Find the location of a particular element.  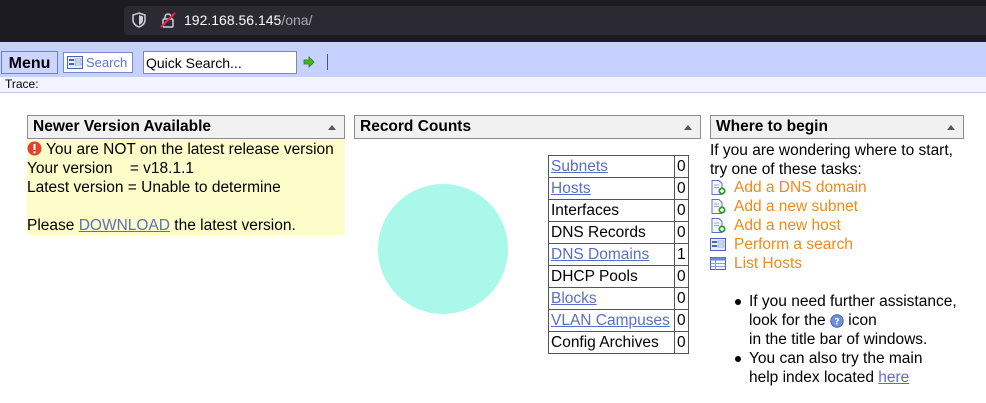

record-type-link: VLAN Campuses is located at coordinates (610, 320).